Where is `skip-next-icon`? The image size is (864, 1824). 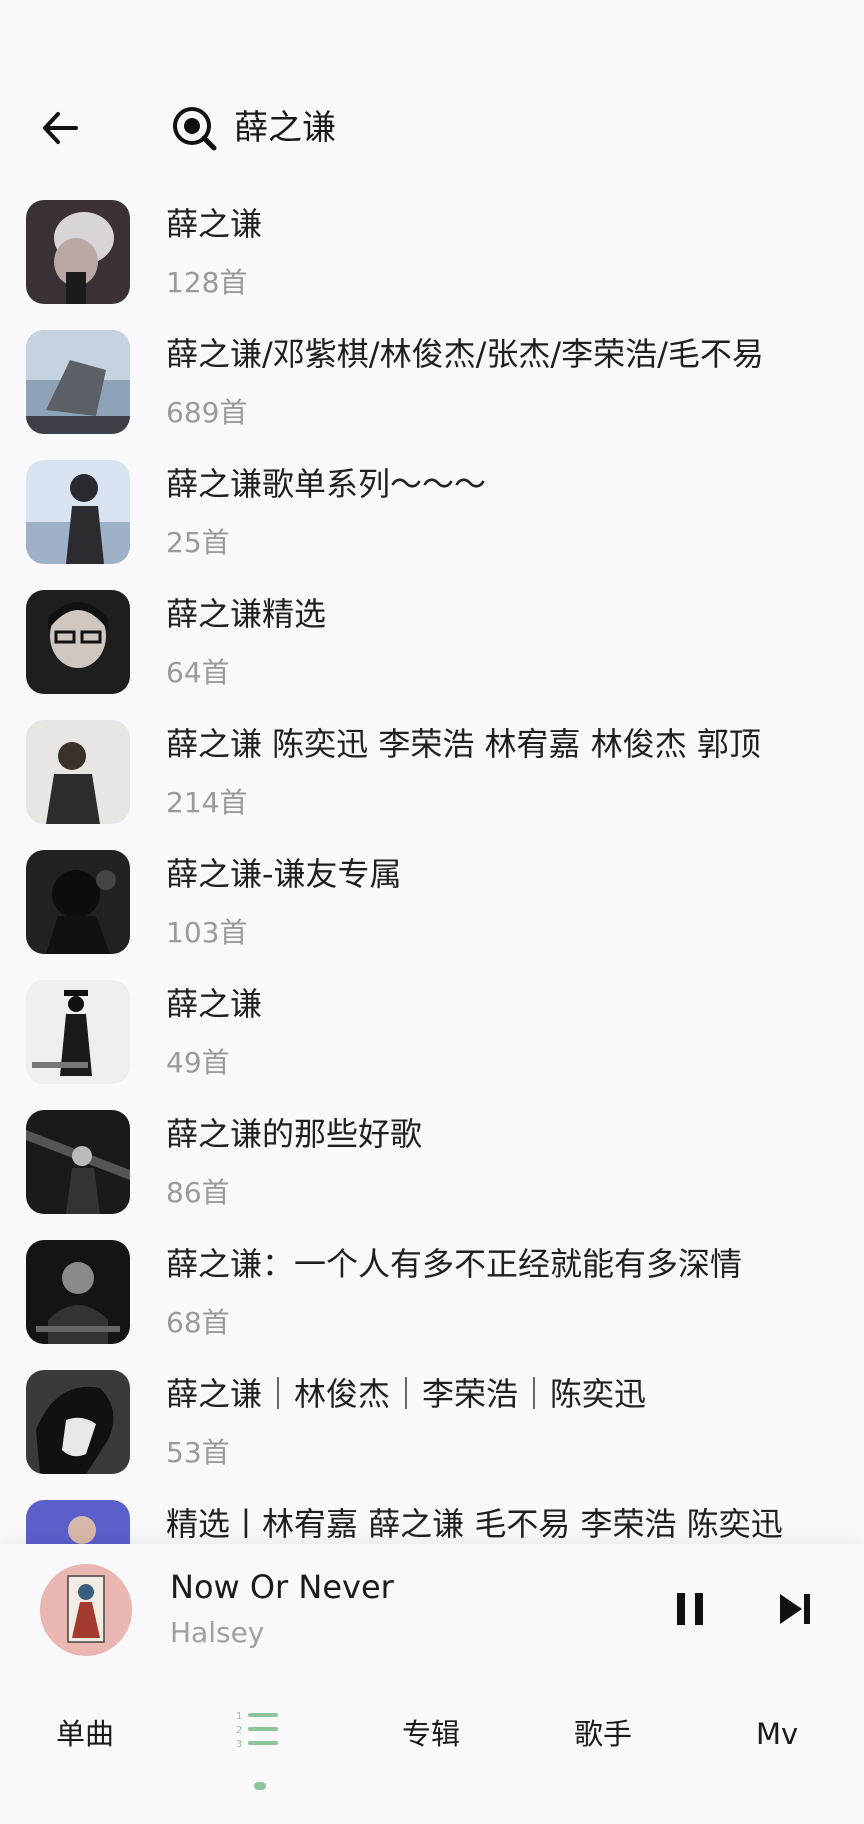 skip-next-icon is located at coordinates (797, 1609).